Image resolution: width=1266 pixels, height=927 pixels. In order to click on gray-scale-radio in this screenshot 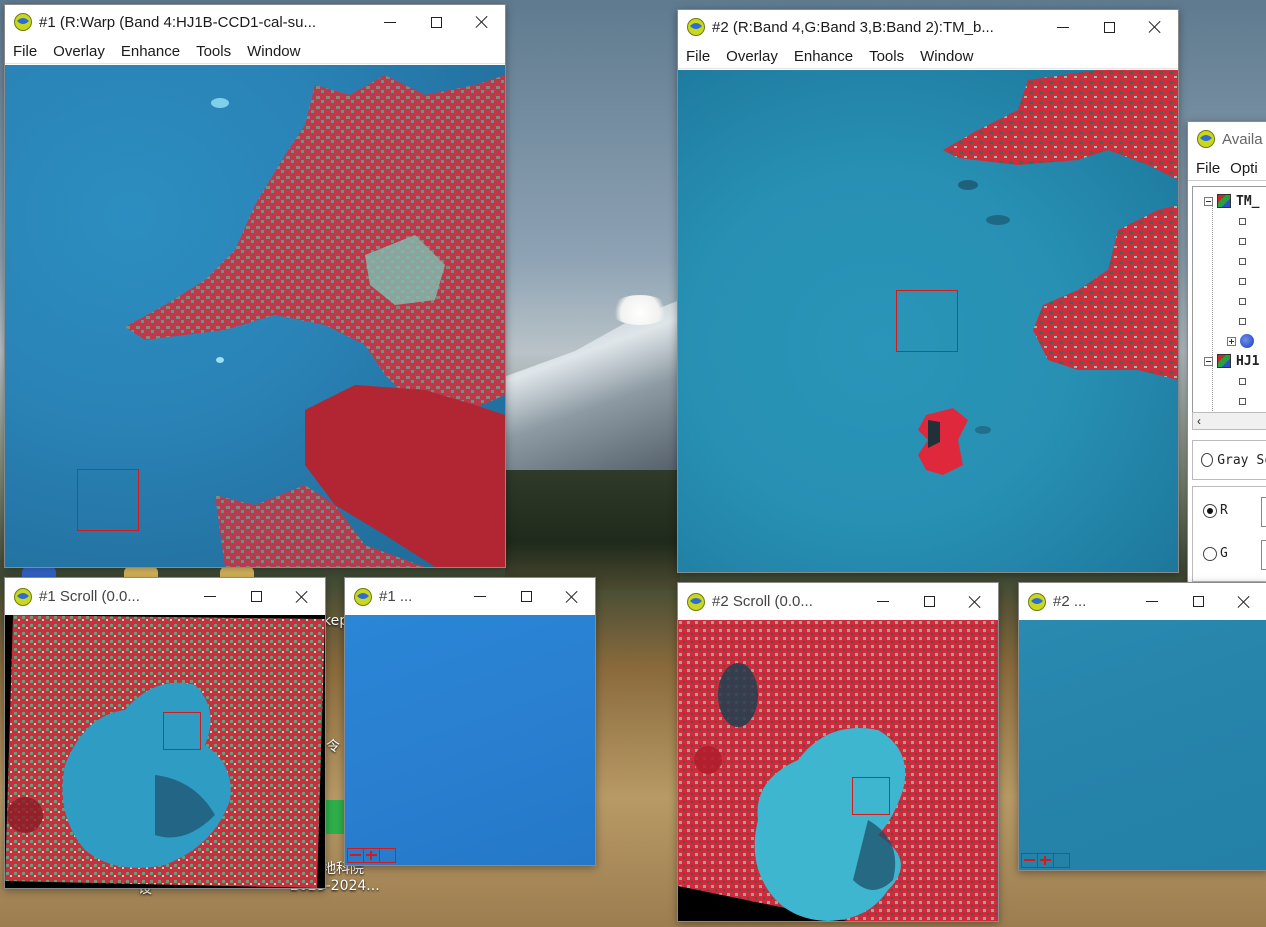, I will do `click(1207, 460)`.